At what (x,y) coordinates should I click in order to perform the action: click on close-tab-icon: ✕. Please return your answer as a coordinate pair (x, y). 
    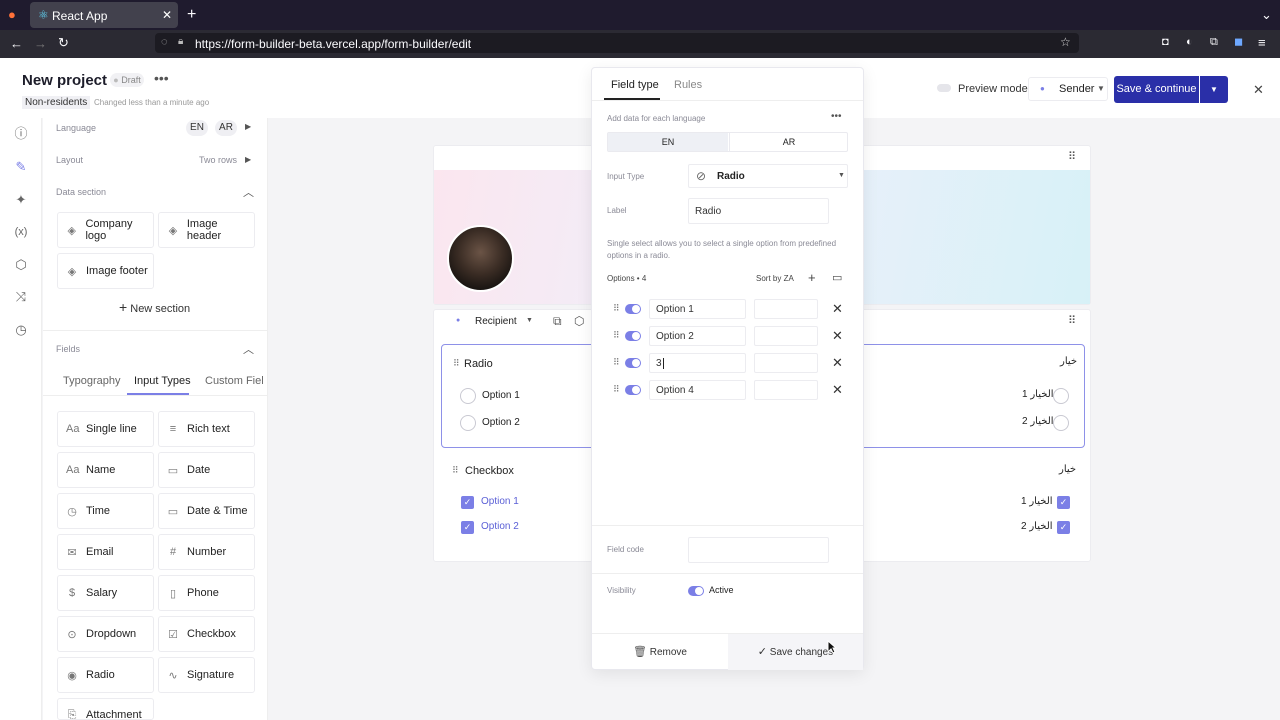
    Looking at the image, I should click on (167, 15).